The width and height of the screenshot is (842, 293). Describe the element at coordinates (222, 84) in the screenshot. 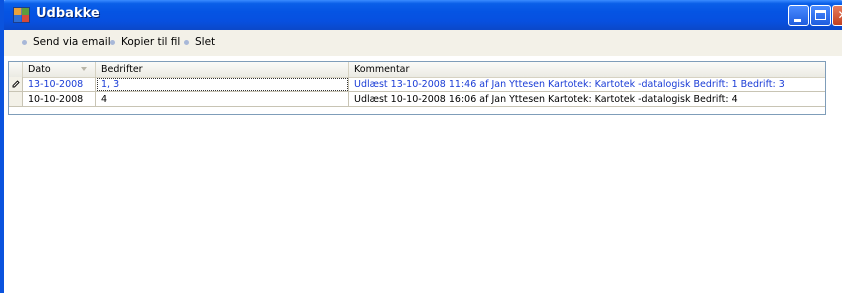

I see `cell-bedrifter: 1, 3` at that location.